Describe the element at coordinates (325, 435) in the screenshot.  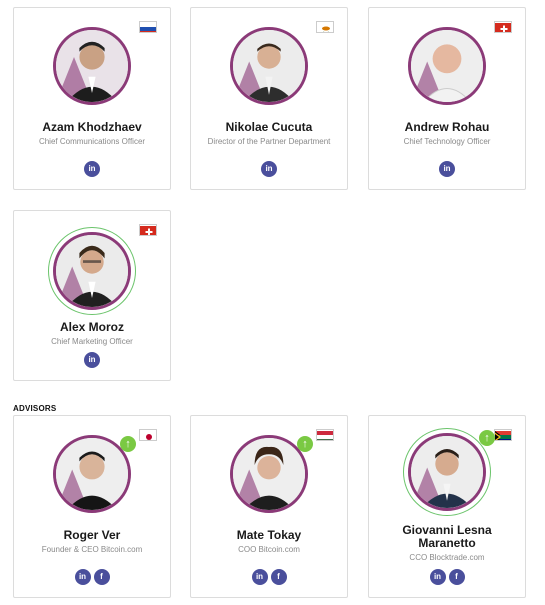
I see `hungary-flag-icon` at that location.